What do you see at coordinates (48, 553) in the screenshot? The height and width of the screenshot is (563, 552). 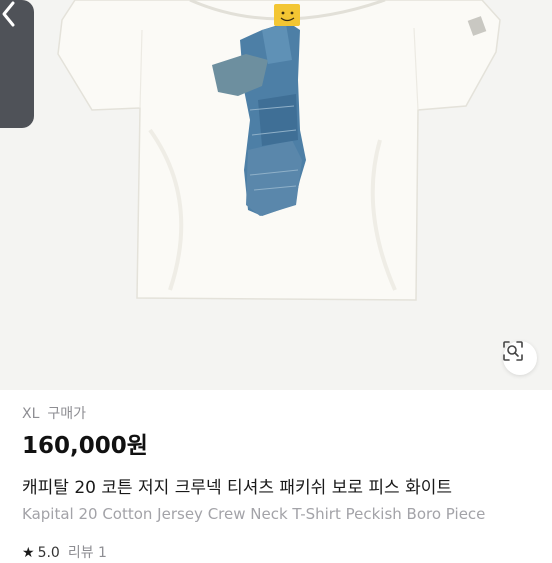 I see `rating-value: 5.0` at bounding box center [48, 553].